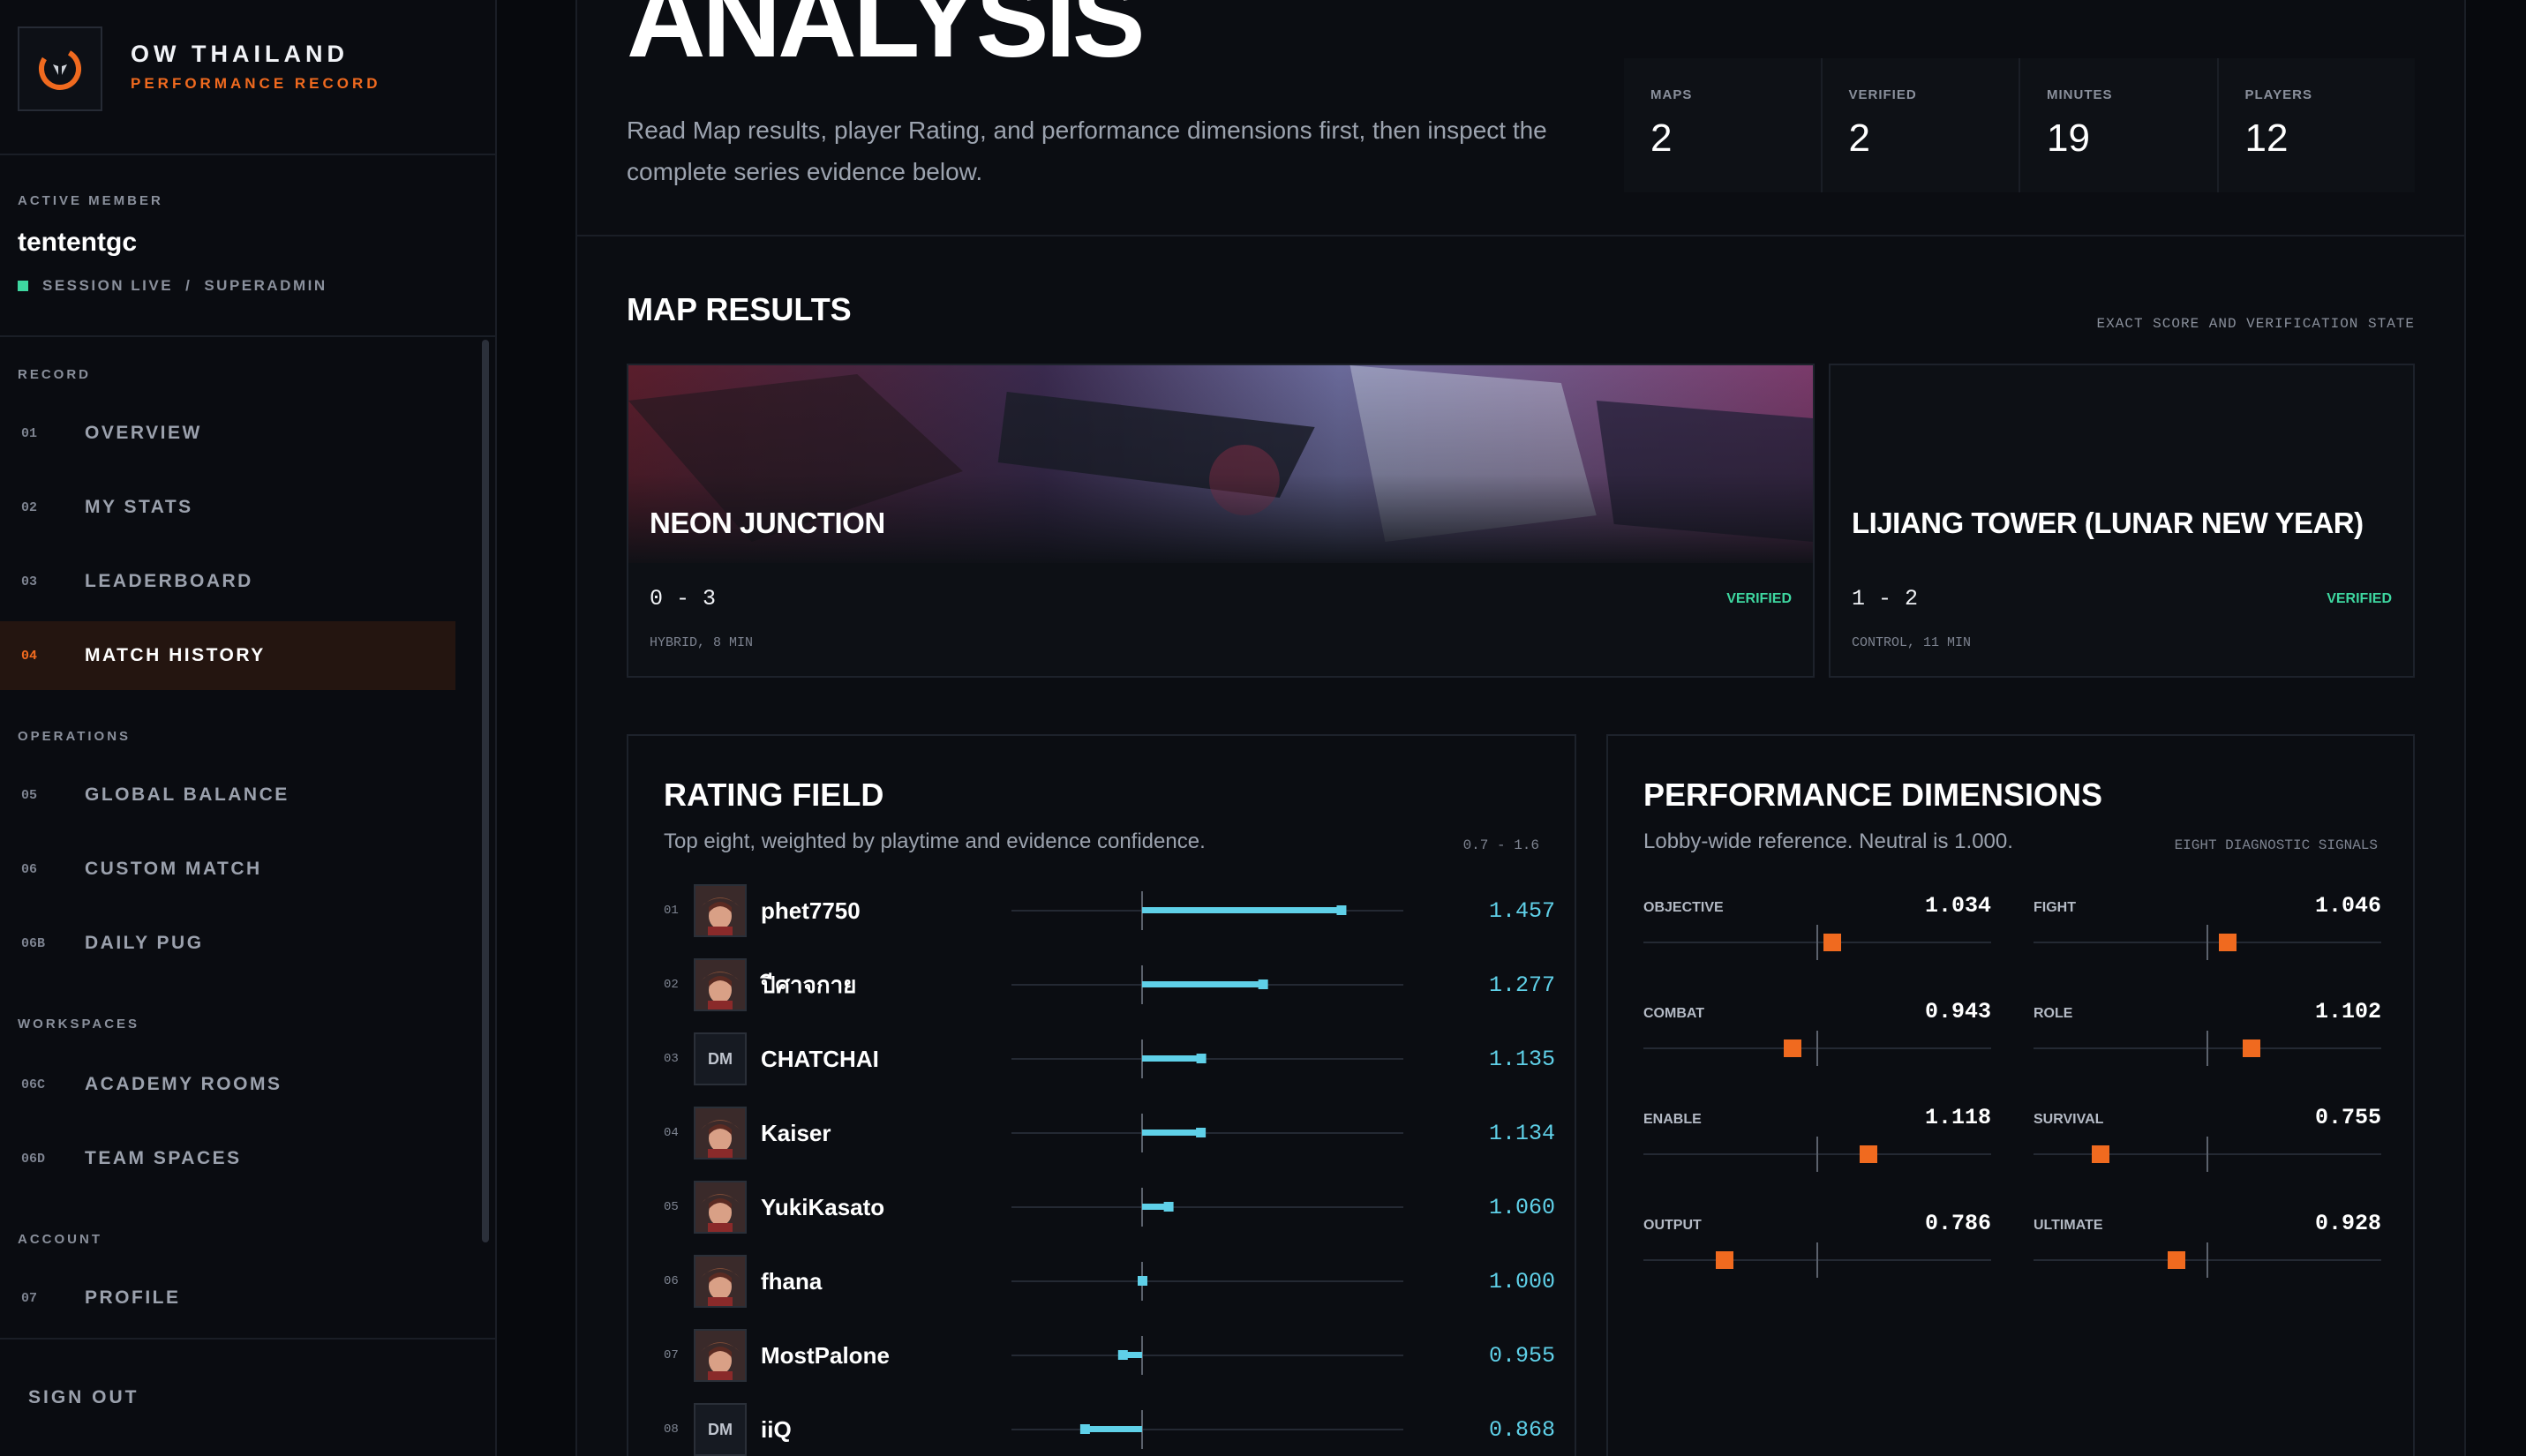 The width and height of the screenshot is (2526, 1456). What do you see at coordinates (1920, 125) in the screenshot?
I see `stat-verified: VERIFIED 2` at bounding box center [1920, 125].